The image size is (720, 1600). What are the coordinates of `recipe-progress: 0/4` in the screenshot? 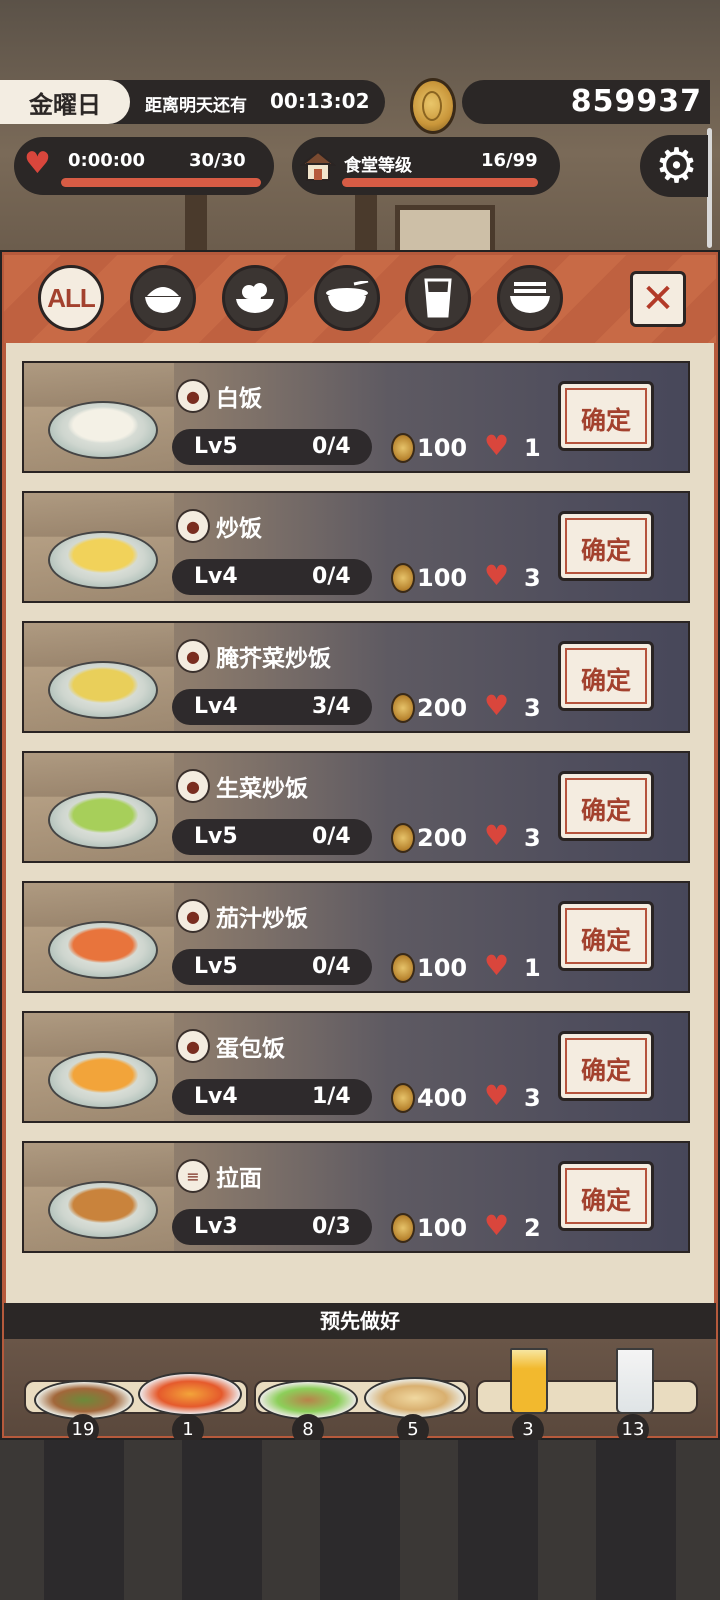 It's located at (331, 836).